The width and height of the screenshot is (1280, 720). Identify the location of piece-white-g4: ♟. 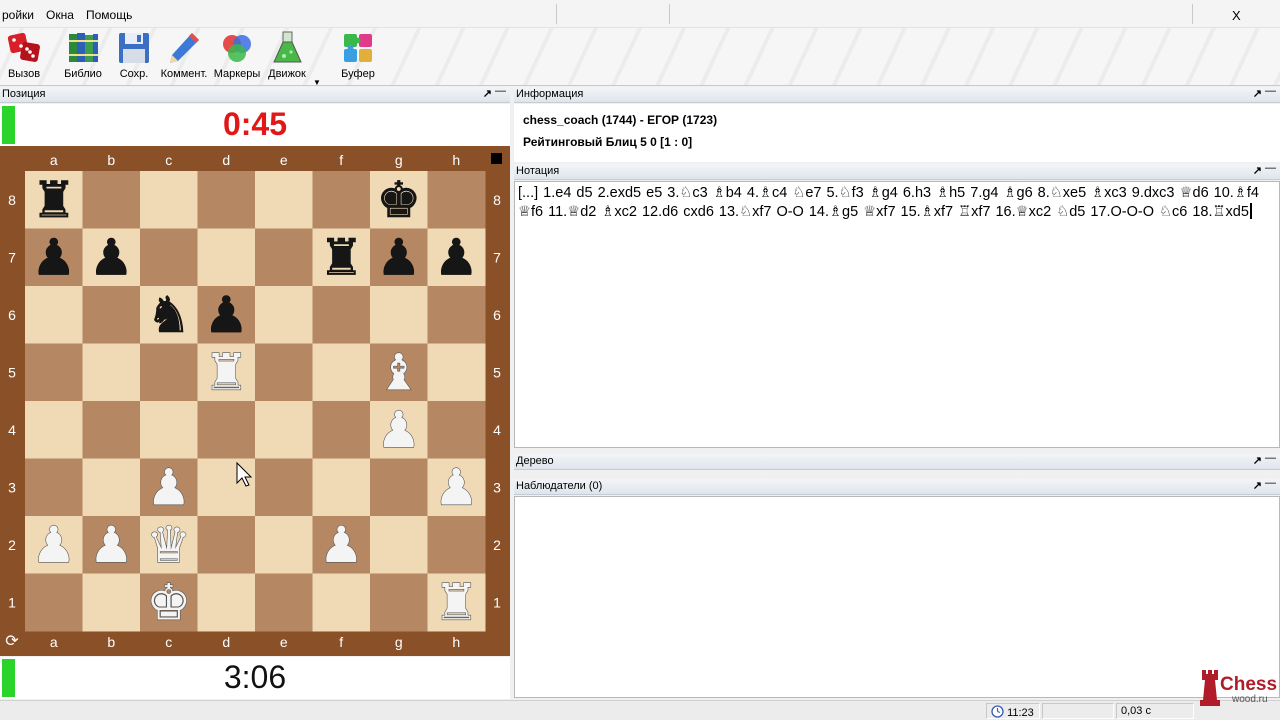
(399, 429).